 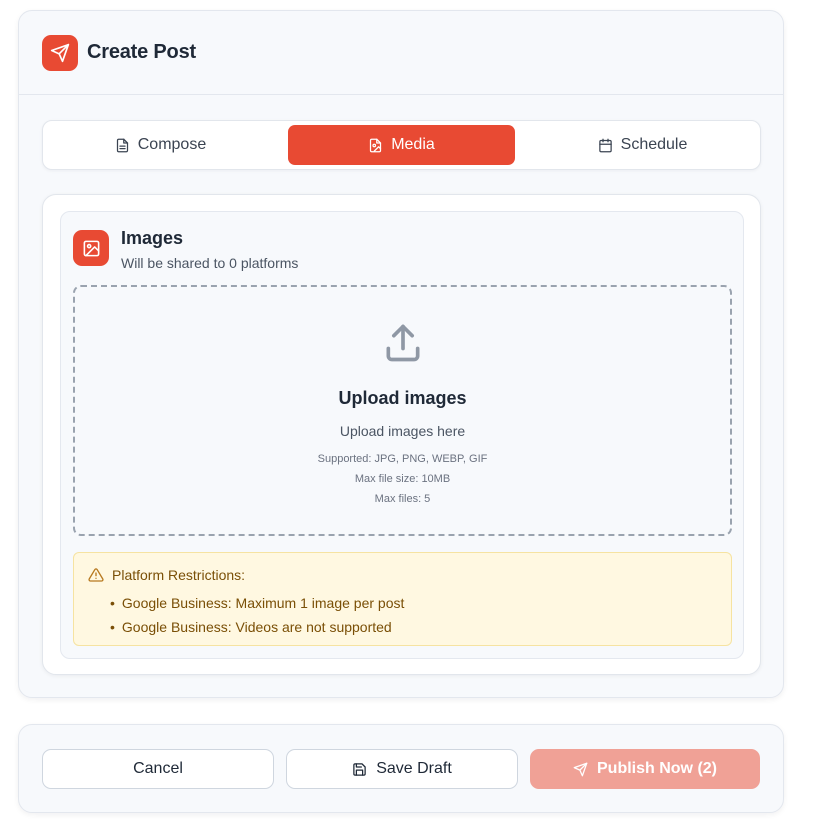 I want to click on tab-media: Media, so click(x=401, y=145).